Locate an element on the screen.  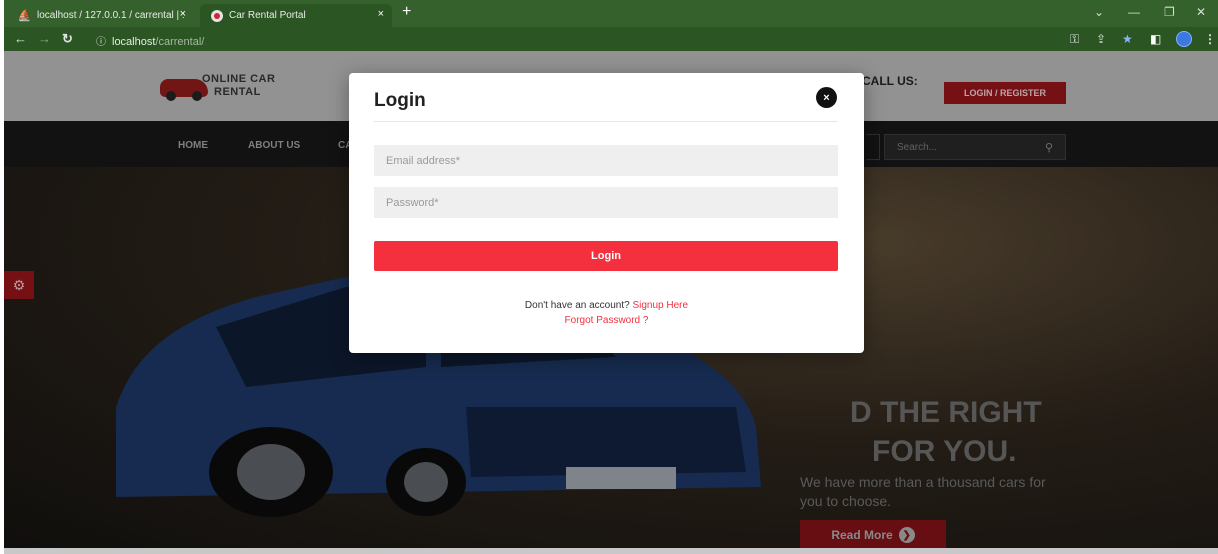
modal-title: Login is located at coordinates (400, 100).